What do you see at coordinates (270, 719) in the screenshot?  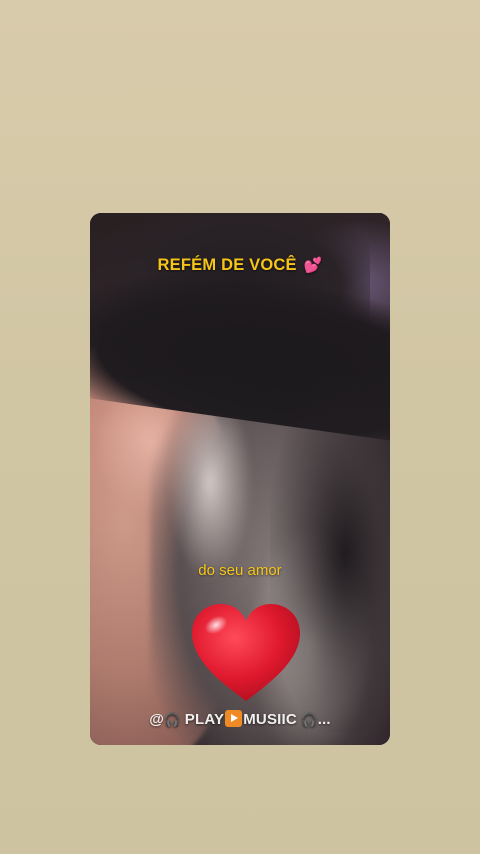 I see `watermark-music: MUSIIC` at bounding box center [270, 719].